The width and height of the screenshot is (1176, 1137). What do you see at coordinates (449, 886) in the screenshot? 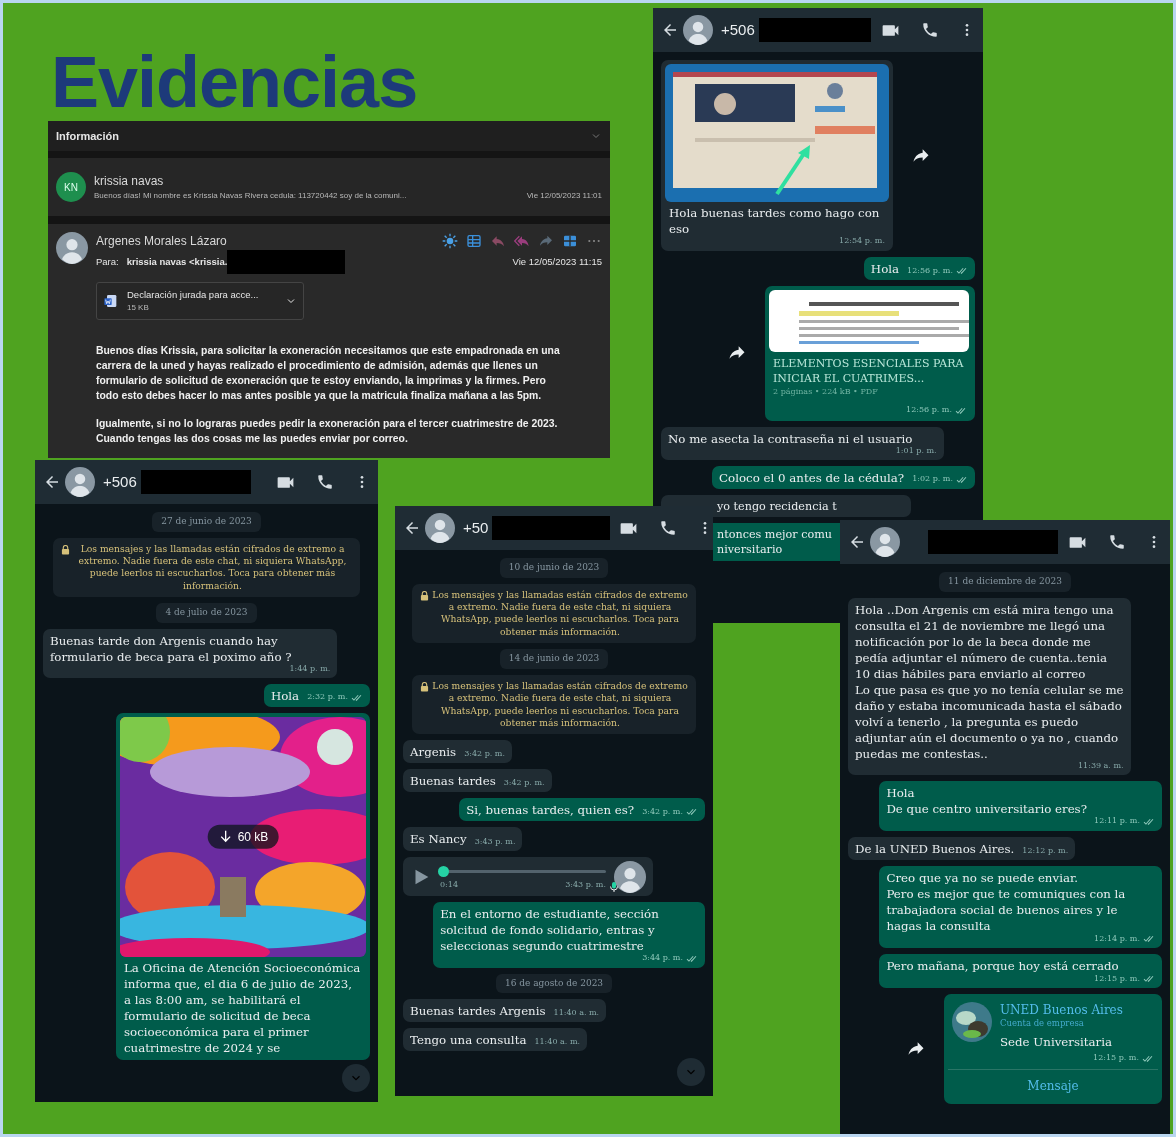
I see `voice-duration: 0:14` at bounding box center [449, 886].